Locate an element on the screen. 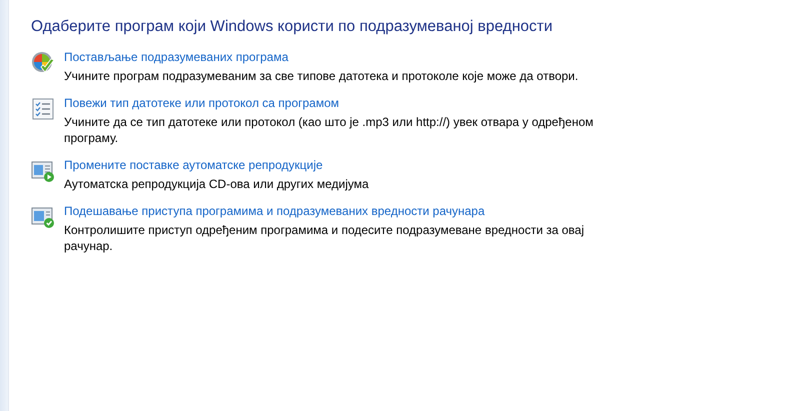 The image size is (794, 411). task-link: Постављање подразумеваних програма is located at coordinates (176, 57).